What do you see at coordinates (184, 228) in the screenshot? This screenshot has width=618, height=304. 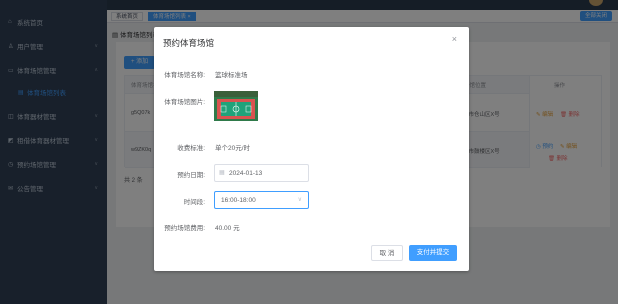 I see `cost-label: 预约场馆费用:` at bounding box center [184, 228].